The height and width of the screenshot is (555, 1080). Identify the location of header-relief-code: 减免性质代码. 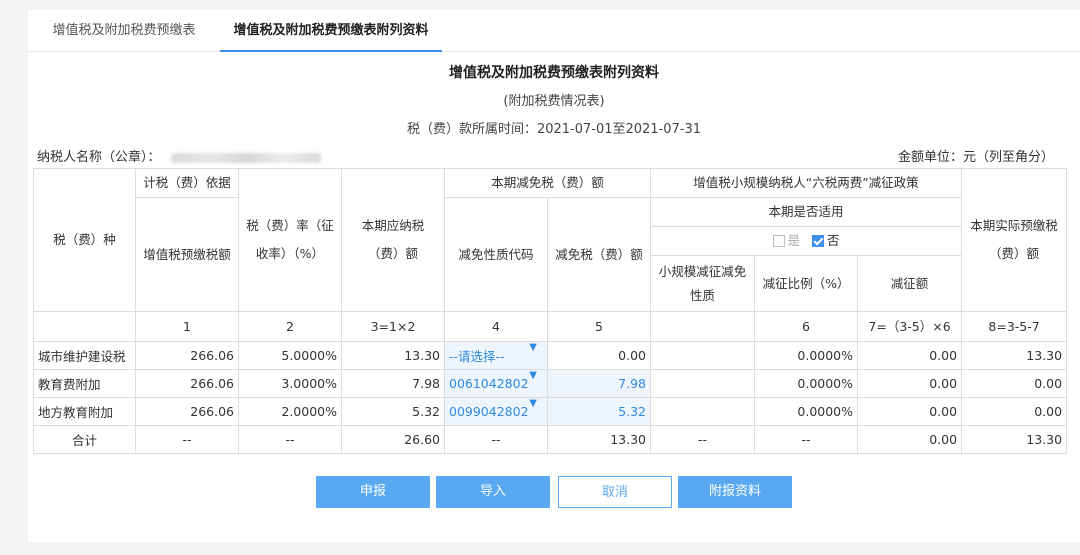
(496, 254).